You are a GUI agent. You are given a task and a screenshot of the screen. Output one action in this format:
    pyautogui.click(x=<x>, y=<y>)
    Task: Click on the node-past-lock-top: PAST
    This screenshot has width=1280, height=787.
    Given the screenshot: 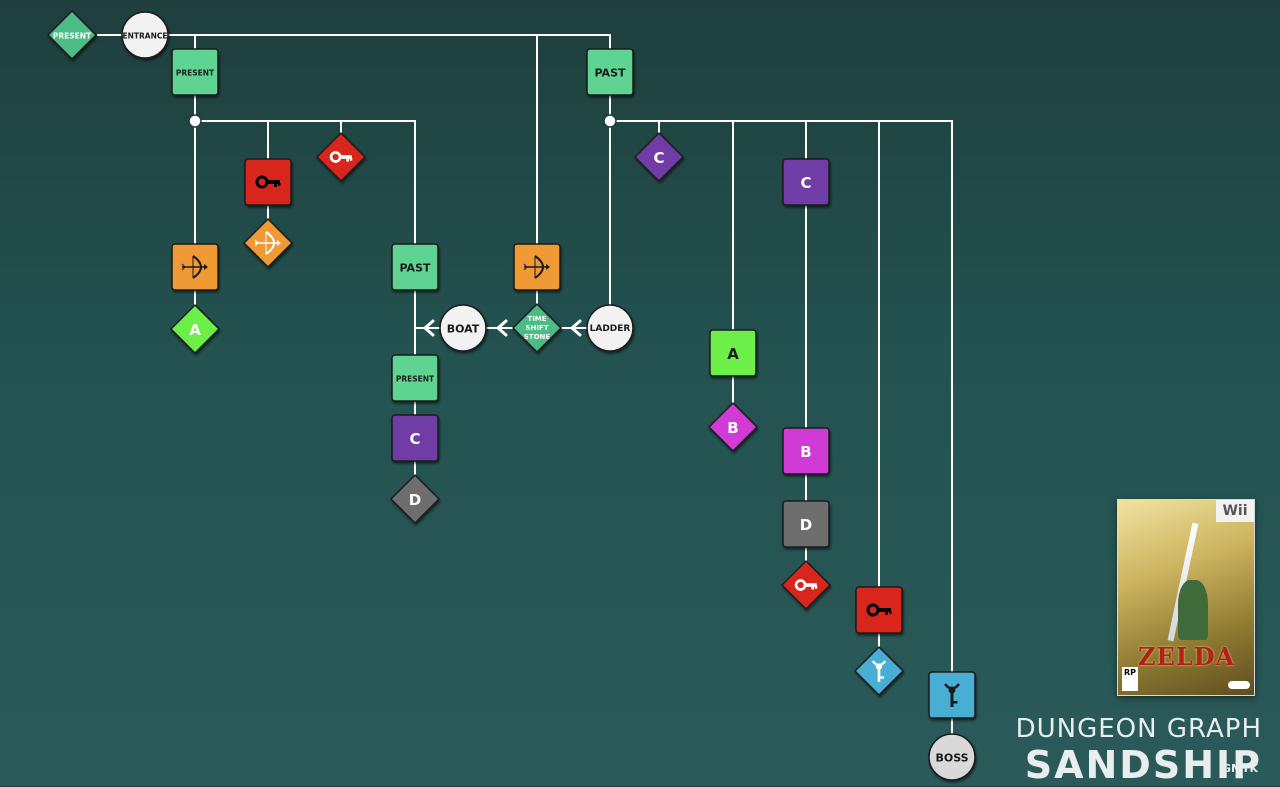 What is the action you would take?
    pyautogui.click(x=610, y=72)
    